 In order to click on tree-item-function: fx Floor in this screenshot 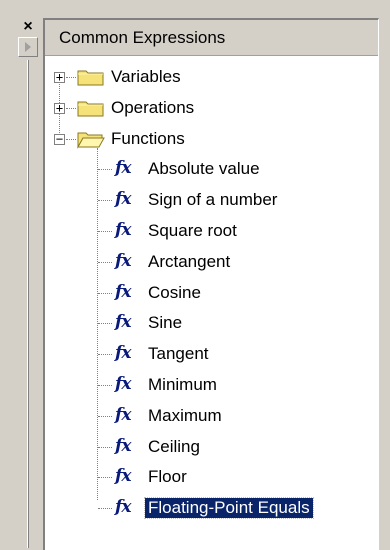, I will do `click(210, 477)`.